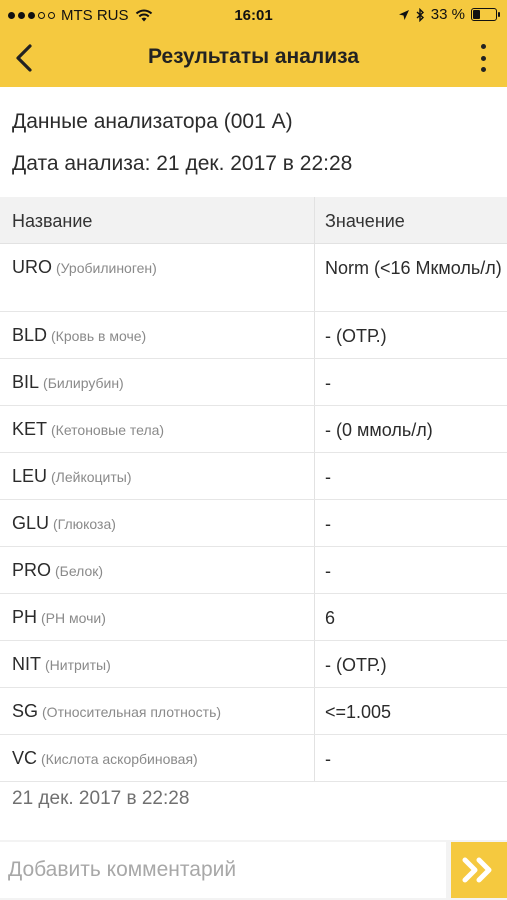 The height and width of the screenshot is (900, 507). I want to click on table-row: VC (Кислота аскорбиновая) -, so click(253, 758).